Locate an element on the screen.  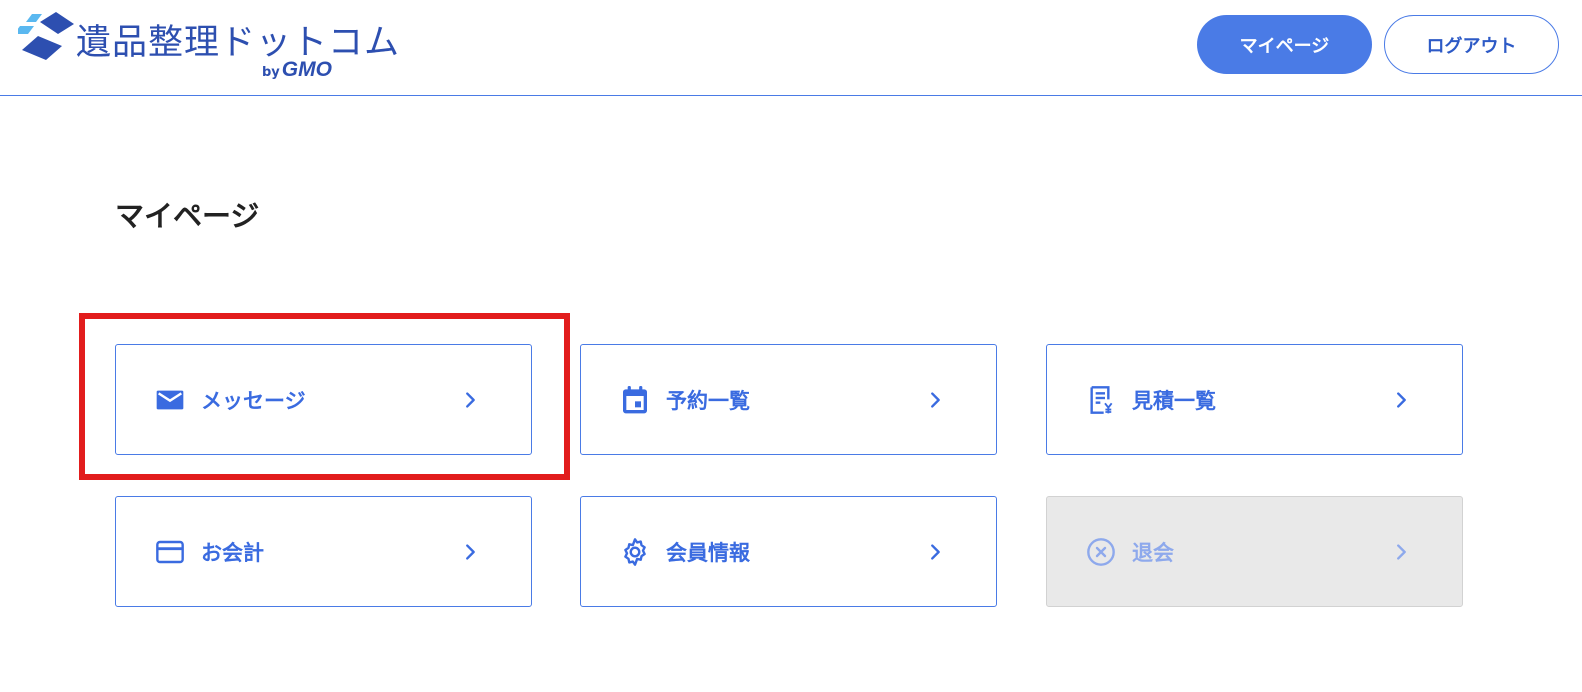
menu-card-messages: メッセージ is located at coordinates (323, 399).